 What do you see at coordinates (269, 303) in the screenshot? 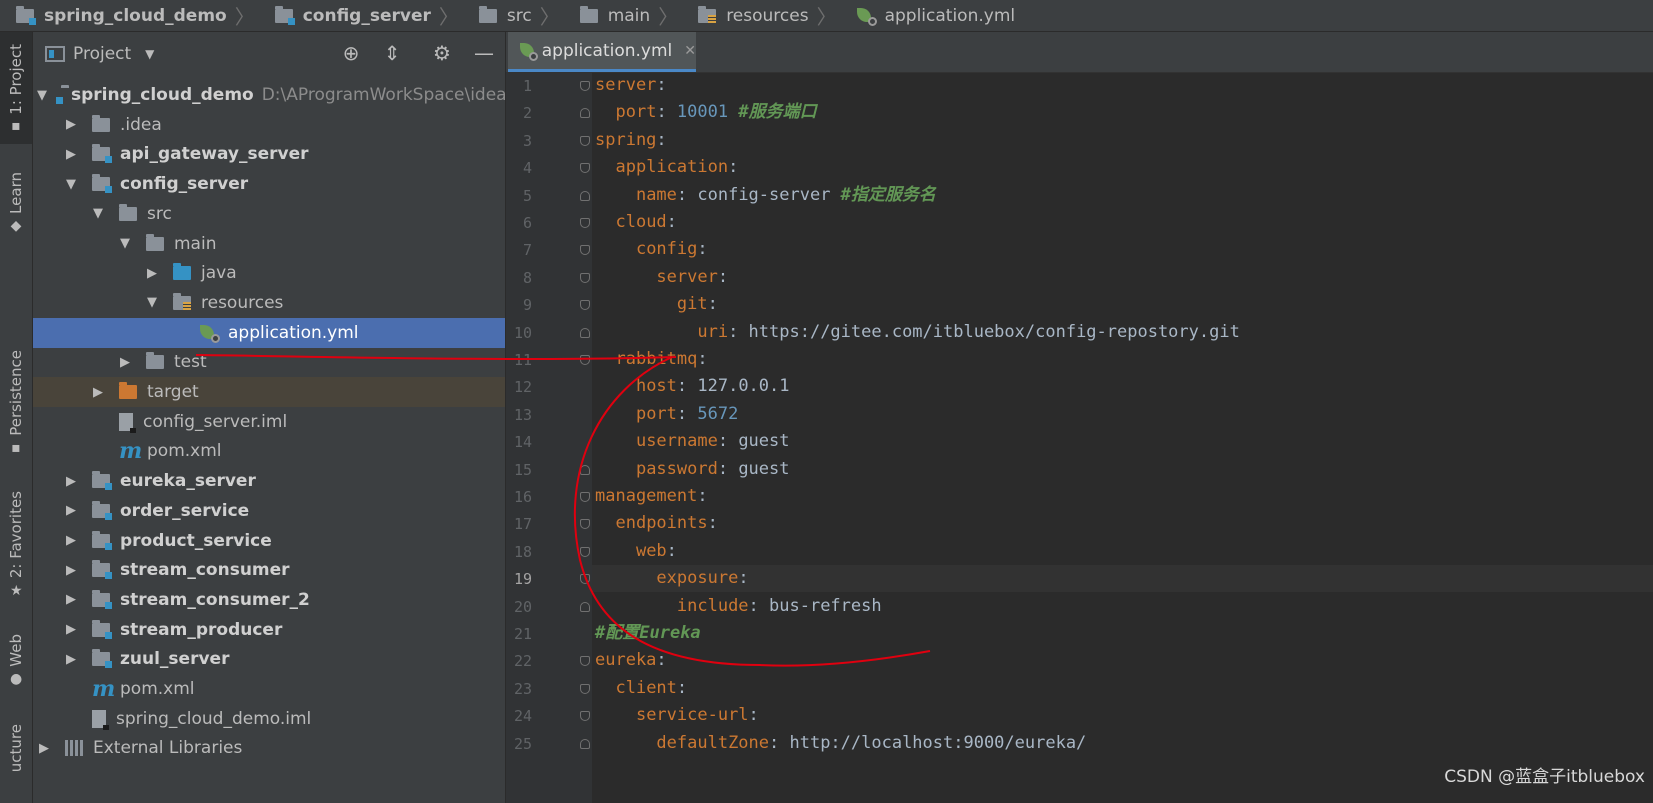
I see `tree-item: ▼ resources` at bounding box center [269, 303].